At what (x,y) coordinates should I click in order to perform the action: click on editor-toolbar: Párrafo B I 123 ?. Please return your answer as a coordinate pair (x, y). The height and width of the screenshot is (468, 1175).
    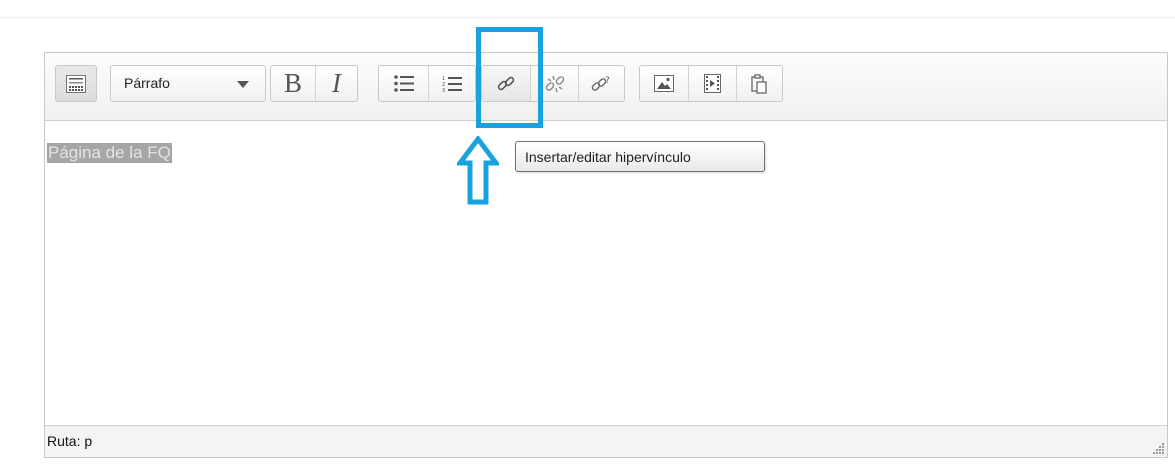
    Looking at the image, I should click on (606, 87).